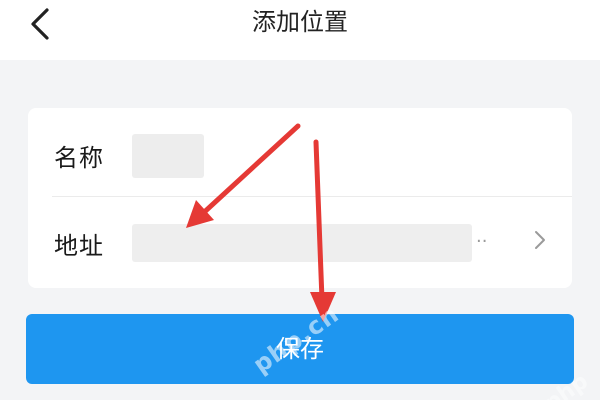 This screenshot has height=400, width=600. What do you see at coordinates (300, 22) in the screenshot?
I see `page-title: 添加位置` at bounding box center [300, 22].